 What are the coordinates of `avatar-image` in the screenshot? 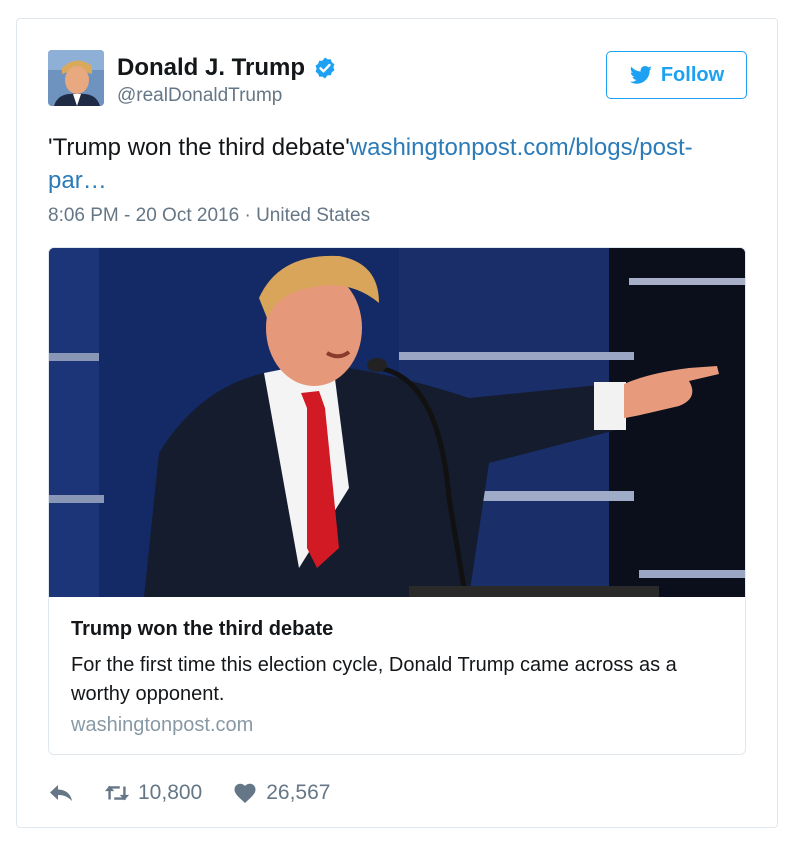 It's located at (76, 78).